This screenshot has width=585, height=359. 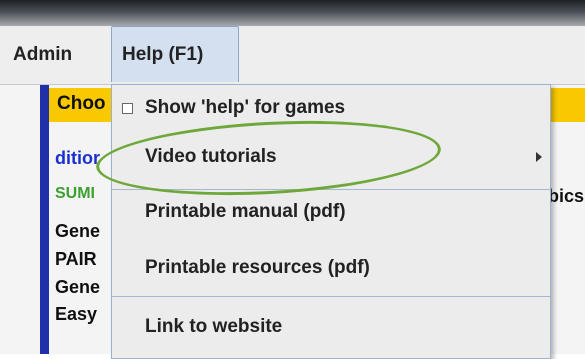 I want to click on menu-item-label: Link to website, so click(x=214, y=326).